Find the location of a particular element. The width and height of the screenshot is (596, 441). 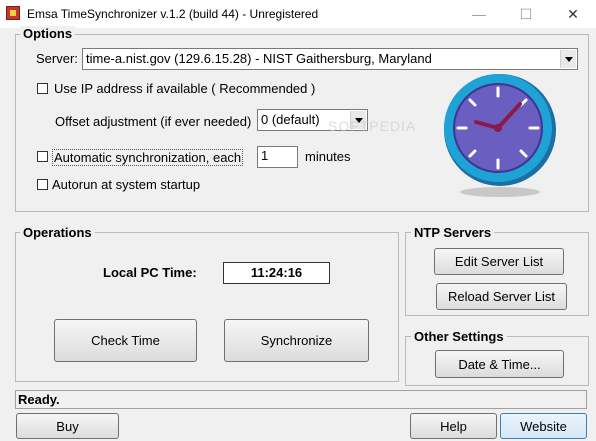

status-text: Ready. is located at coordinates (39, 399).